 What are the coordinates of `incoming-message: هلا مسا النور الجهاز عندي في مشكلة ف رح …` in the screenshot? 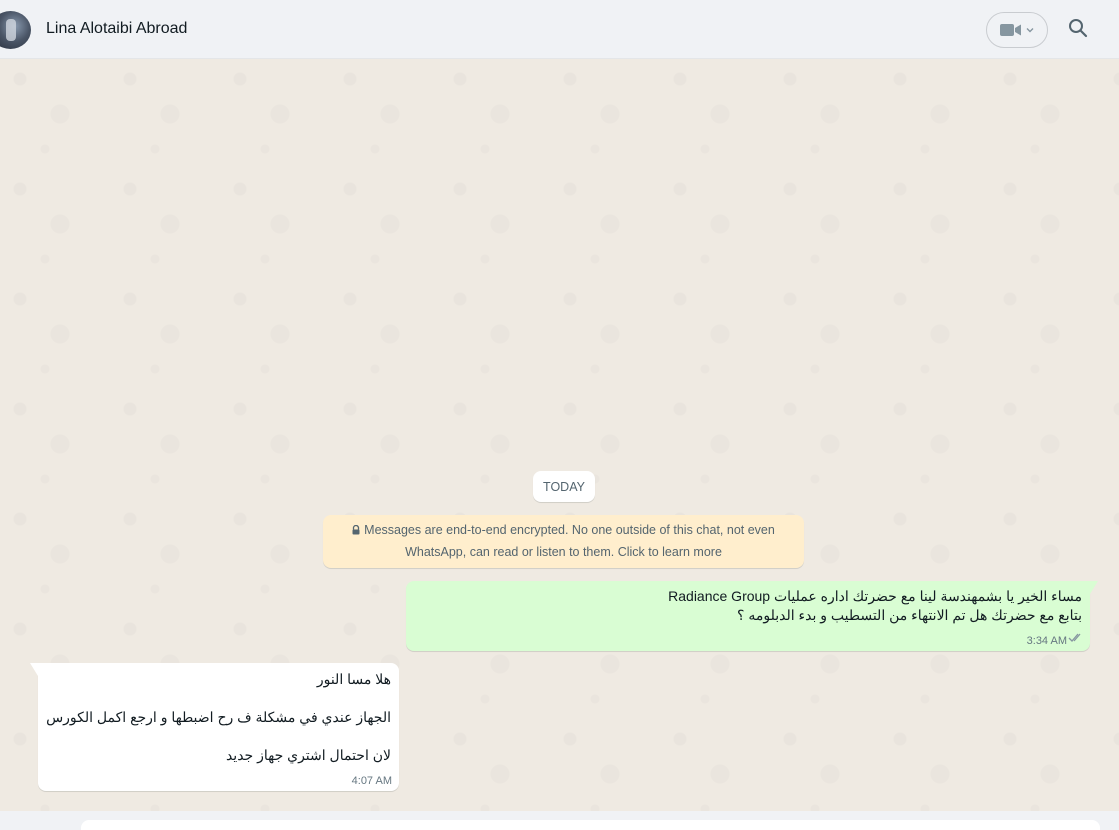 It's located at (214, 727).